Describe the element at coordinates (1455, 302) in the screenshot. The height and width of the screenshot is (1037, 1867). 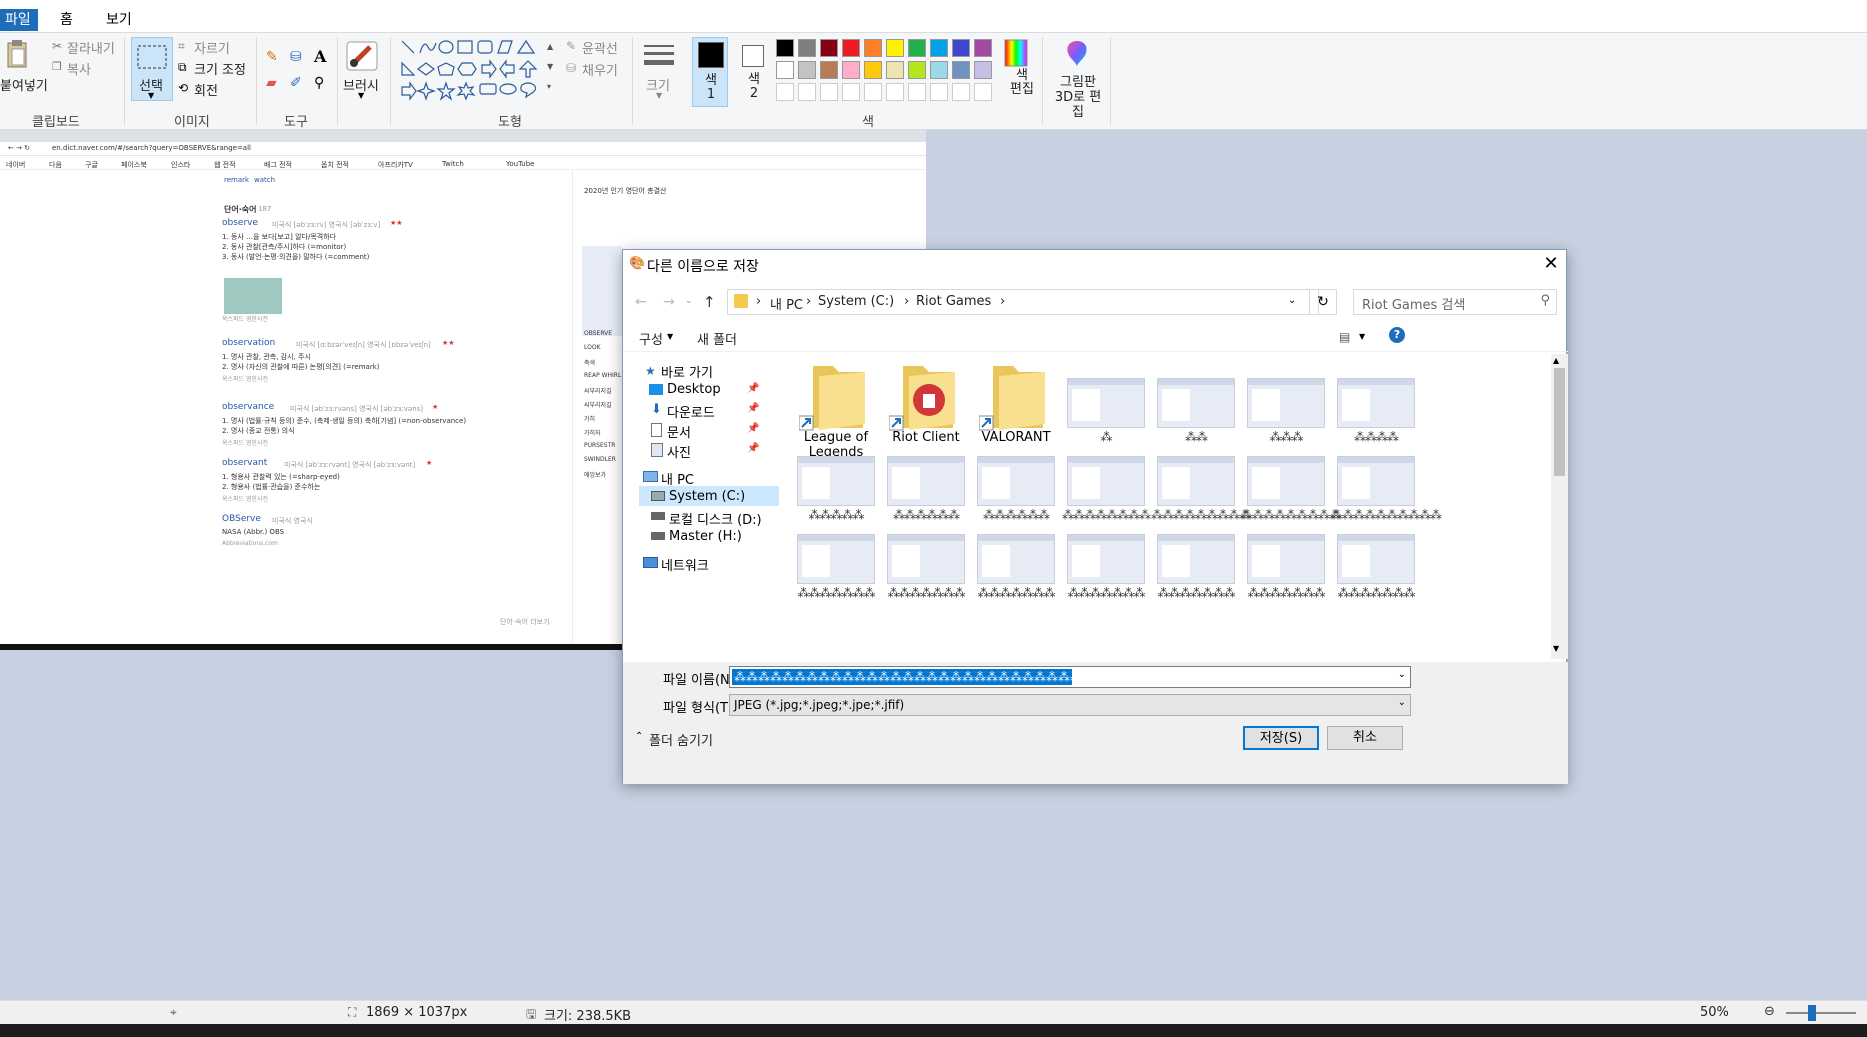
I see `search-input: Riot Games 검색 ⚲` at that location.